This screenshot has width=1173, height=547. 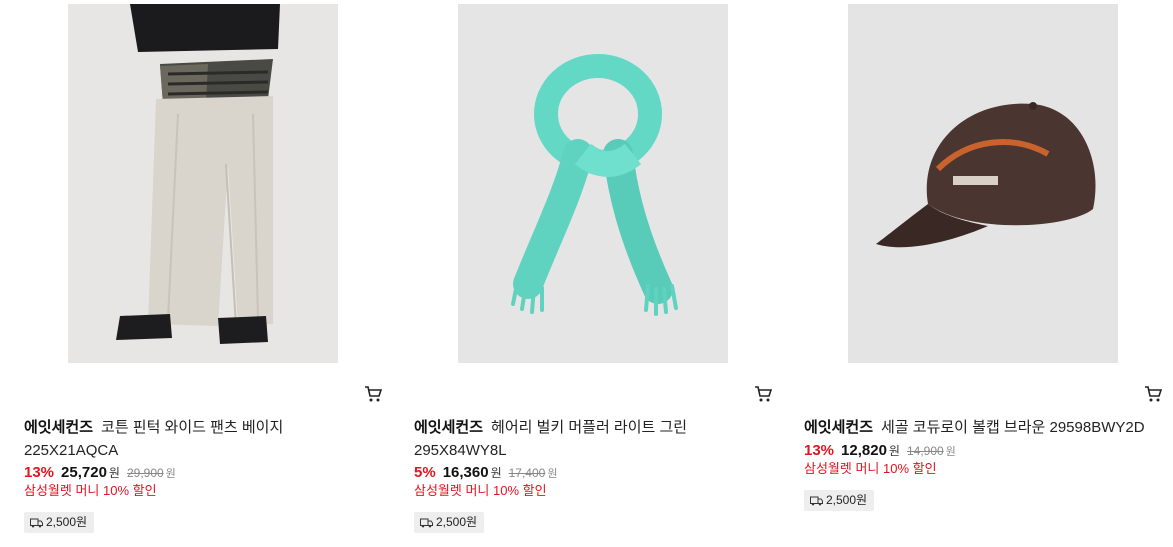 What do you see at coordinates (589, 427) in the screenshot?
I see `product-name: 헤어리 벌키 머플러 라이트 그린` at bounding box center [589, 427].